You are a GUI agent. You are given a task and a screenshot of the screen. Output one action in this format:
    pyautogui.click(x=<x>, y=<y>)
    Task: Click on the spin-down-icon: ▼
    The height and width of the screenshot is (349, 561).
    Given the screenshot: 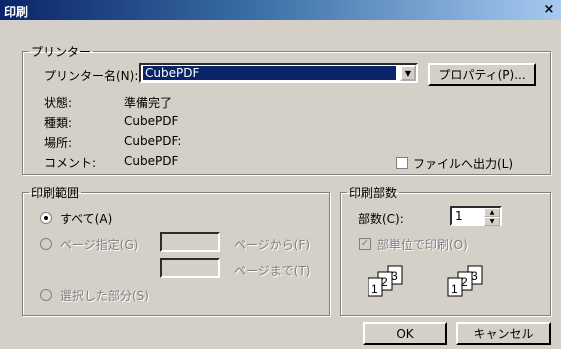 What is the action you would take?
    pyautogui.click(x=492, y=221)
    